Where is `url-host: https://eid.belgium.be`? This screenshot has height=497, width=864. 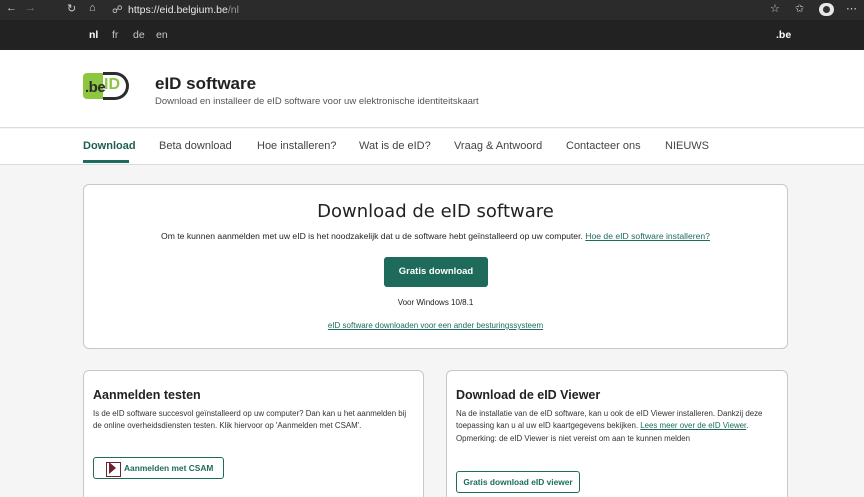 url-host: https://eid.belgium.be is located at coordinates (178, 10).